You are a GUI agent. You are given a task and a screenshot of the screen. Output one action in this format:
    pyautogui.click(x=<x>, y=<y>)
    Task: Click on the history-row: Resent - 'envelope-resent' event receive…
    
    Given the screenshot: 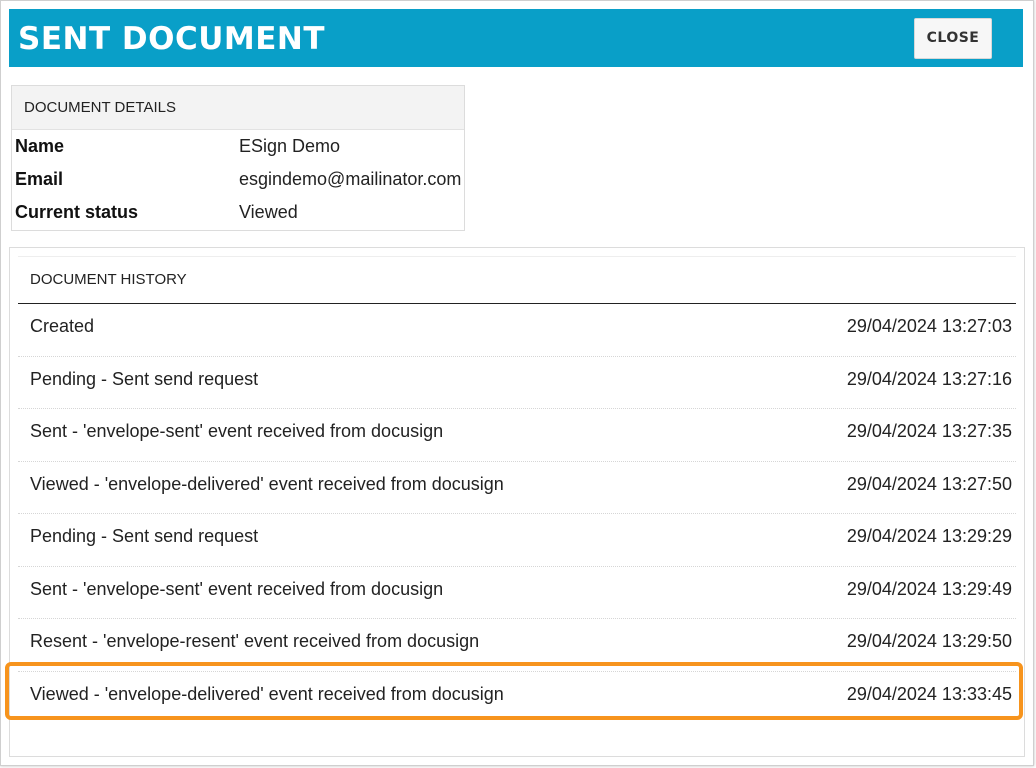 What is the action you would take?
    pyautogui.click(x=517, y=645)
    